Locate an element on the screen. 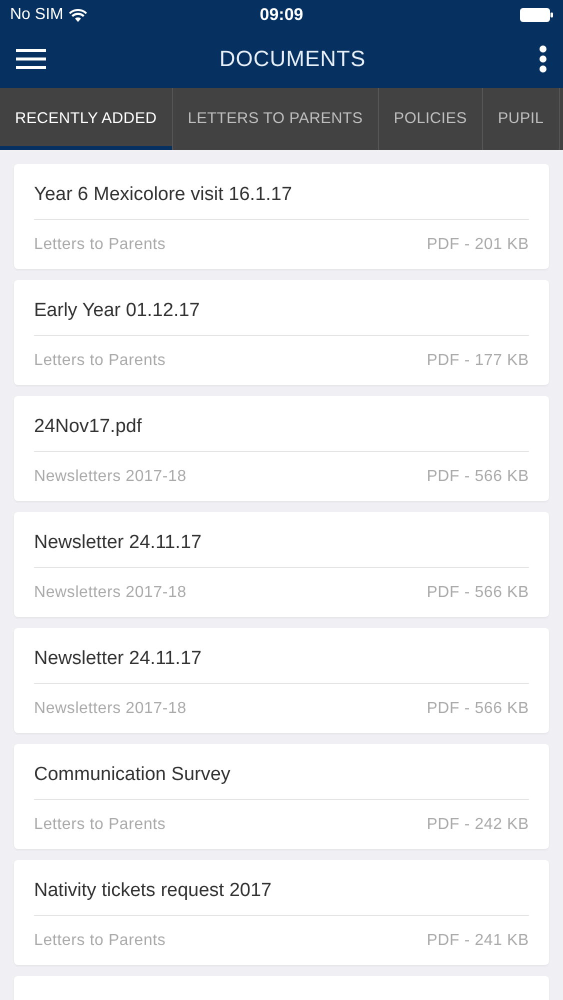 This screenshot has height=1000, width=563. document-card: Communication Survey Letters to Parents PDF - 242 KB is located at coordinates (281, 796).